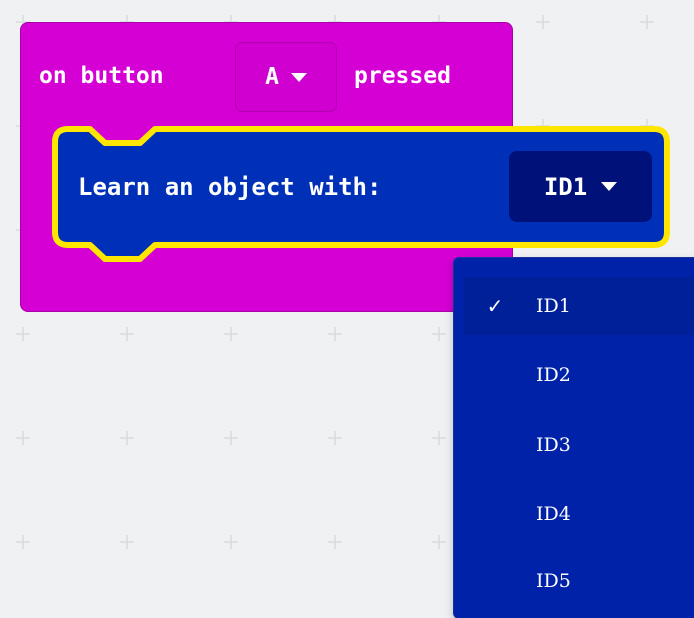 This screenshot has height=618, width=694. Describe the element at coordinates (579, 375) in the screenshot. I see `menu-item-id2: ID2` at that location.